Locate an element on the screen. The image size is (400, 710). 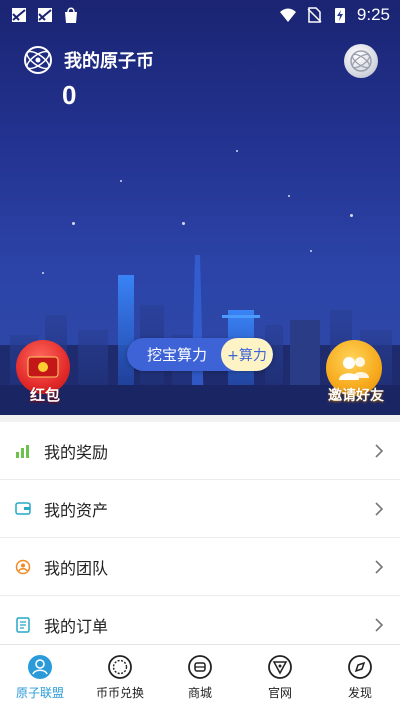
wallet-icon is located at coordinates (23, 508).